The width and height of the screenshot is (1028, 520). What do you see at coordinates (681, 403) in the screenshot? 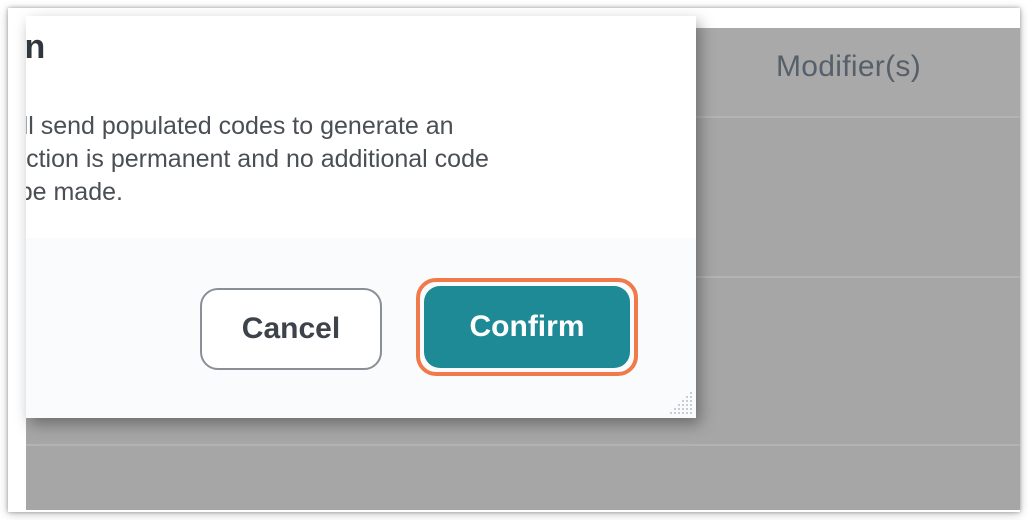
I see `resize-grip-icon` at bounding box center [681, 403].